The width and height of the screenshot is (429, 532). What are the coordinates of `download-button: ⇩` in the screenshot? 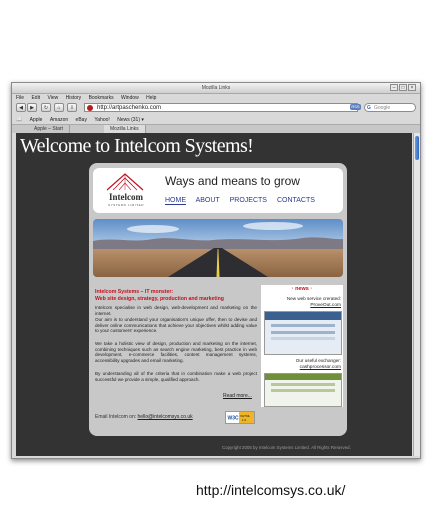 It's located at (72, 107).